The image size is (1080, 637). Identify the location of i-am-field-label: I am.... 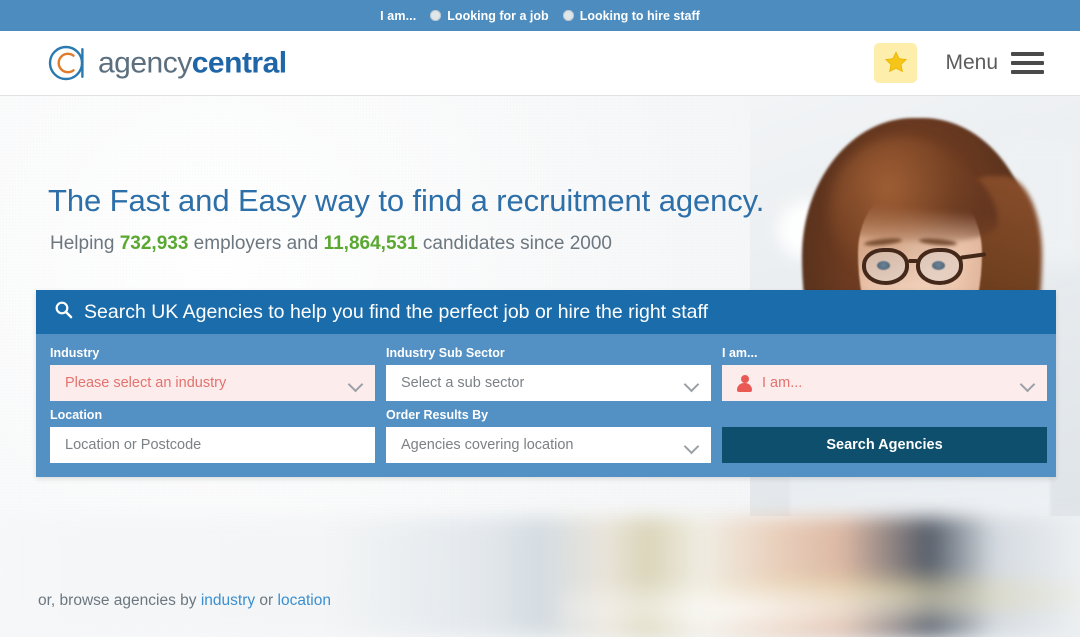
(740, 353).